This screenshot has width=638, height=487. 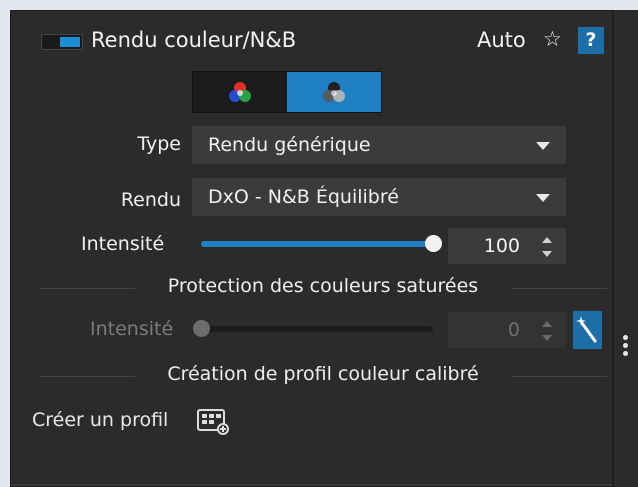 What do you see at coordinates (159, 144) in the screenshot?
I see `type-label: Type` at bounding box center [159, 144].